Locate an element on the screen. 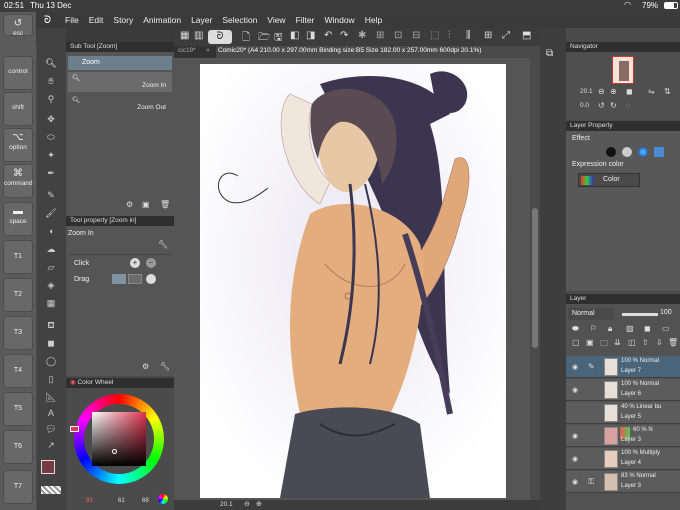 Image resolution: width=680 pixels, height=510 pixels. gradient-fill-icon: ◼︎ is located at coordinates (51, 343).